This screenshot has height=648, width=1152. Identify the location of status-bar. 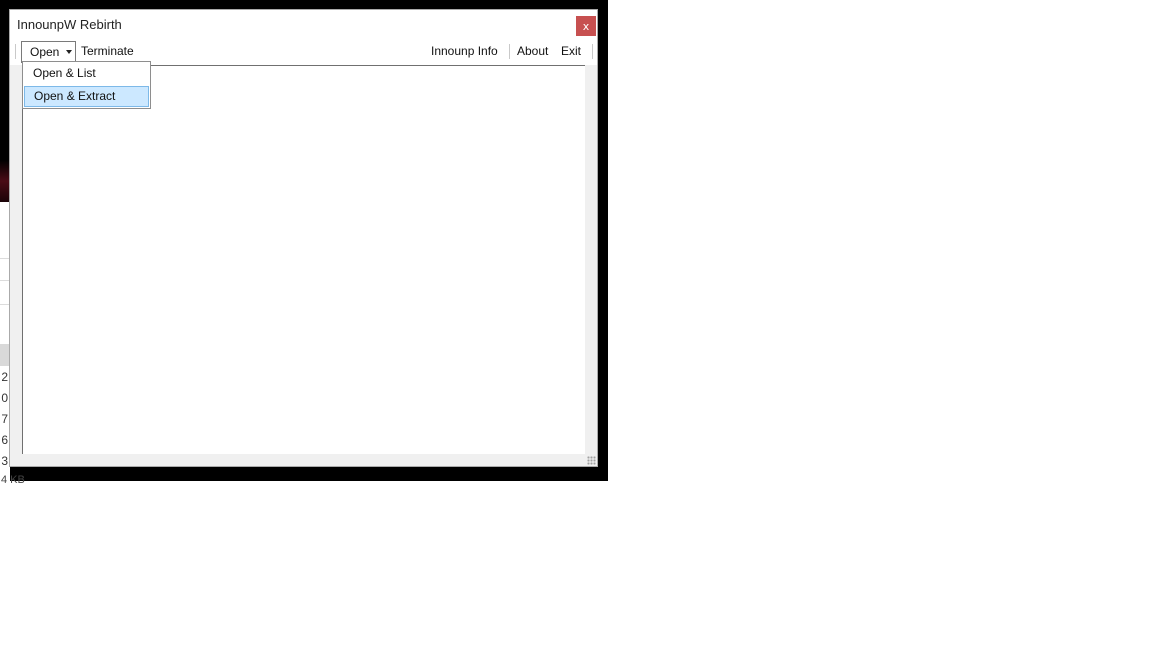
(303, 461).